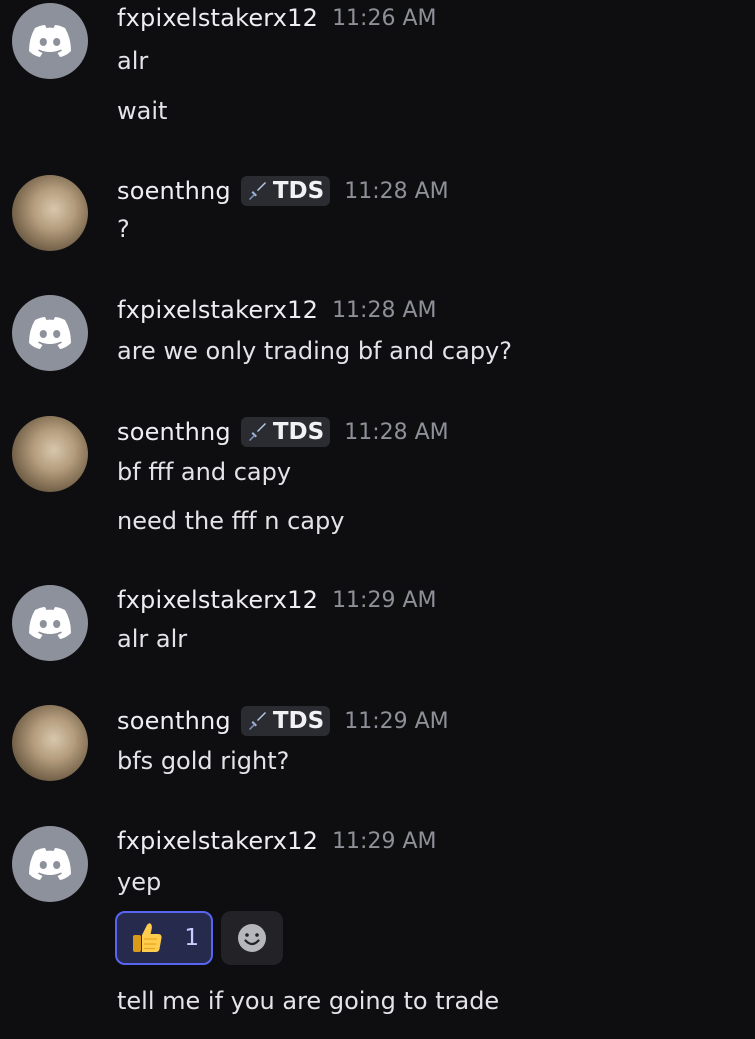  Describe the element at coordinates (308, 1001) in the screenshot. I see `message-text: tell me if you are going to trade` at that location.